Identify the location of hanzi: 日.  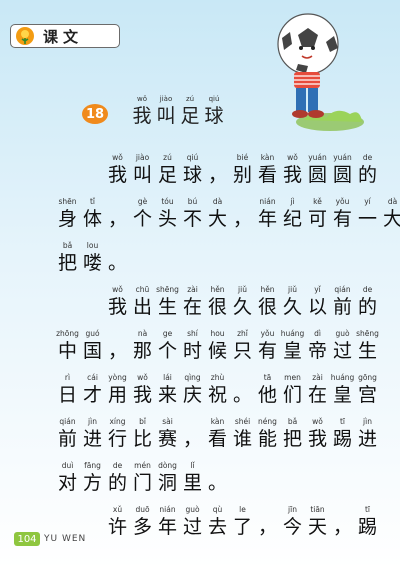
(67, 395).